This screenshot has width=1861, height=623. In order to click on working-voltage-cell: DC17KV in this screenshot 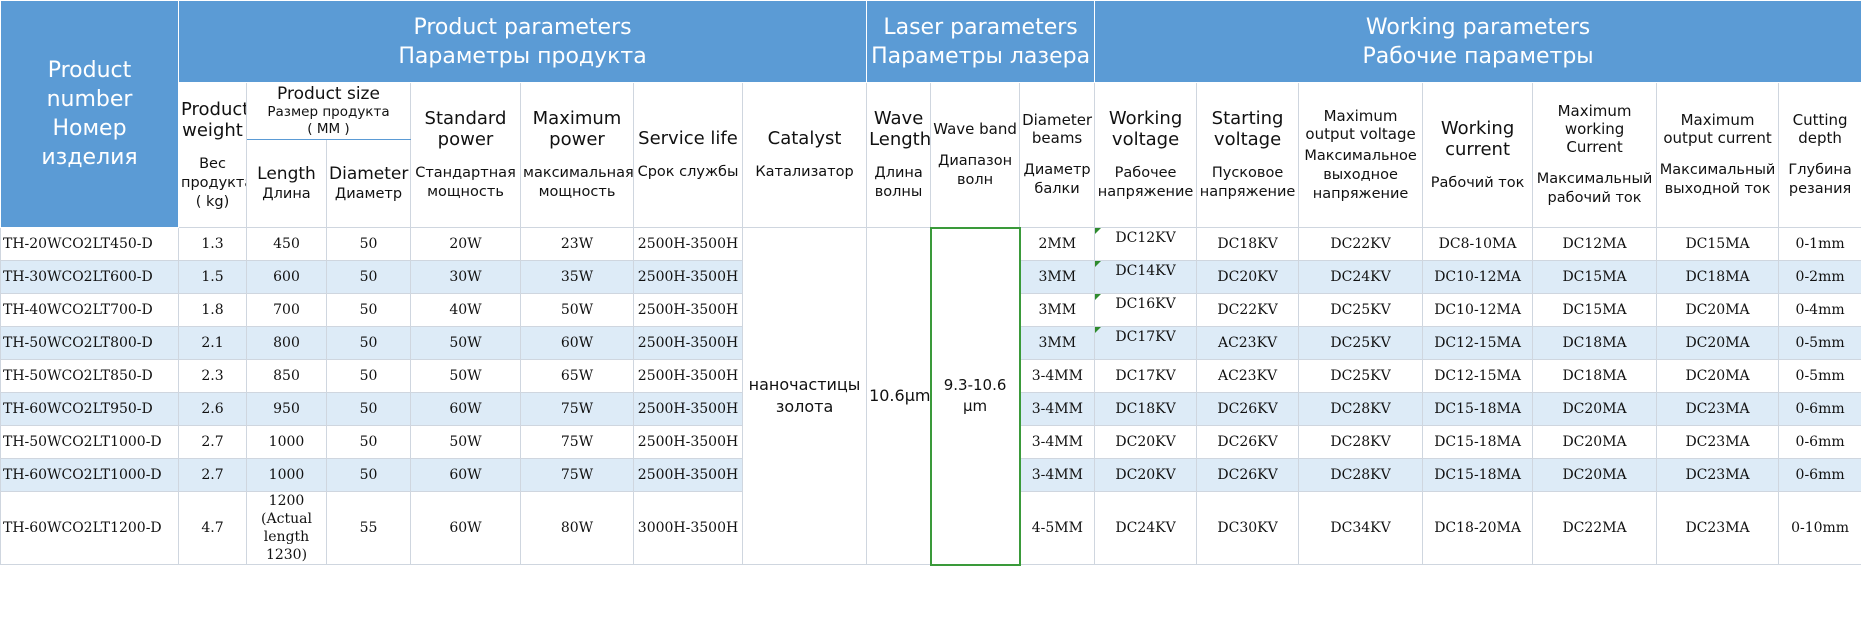, I will do `click(1146, 343)`.